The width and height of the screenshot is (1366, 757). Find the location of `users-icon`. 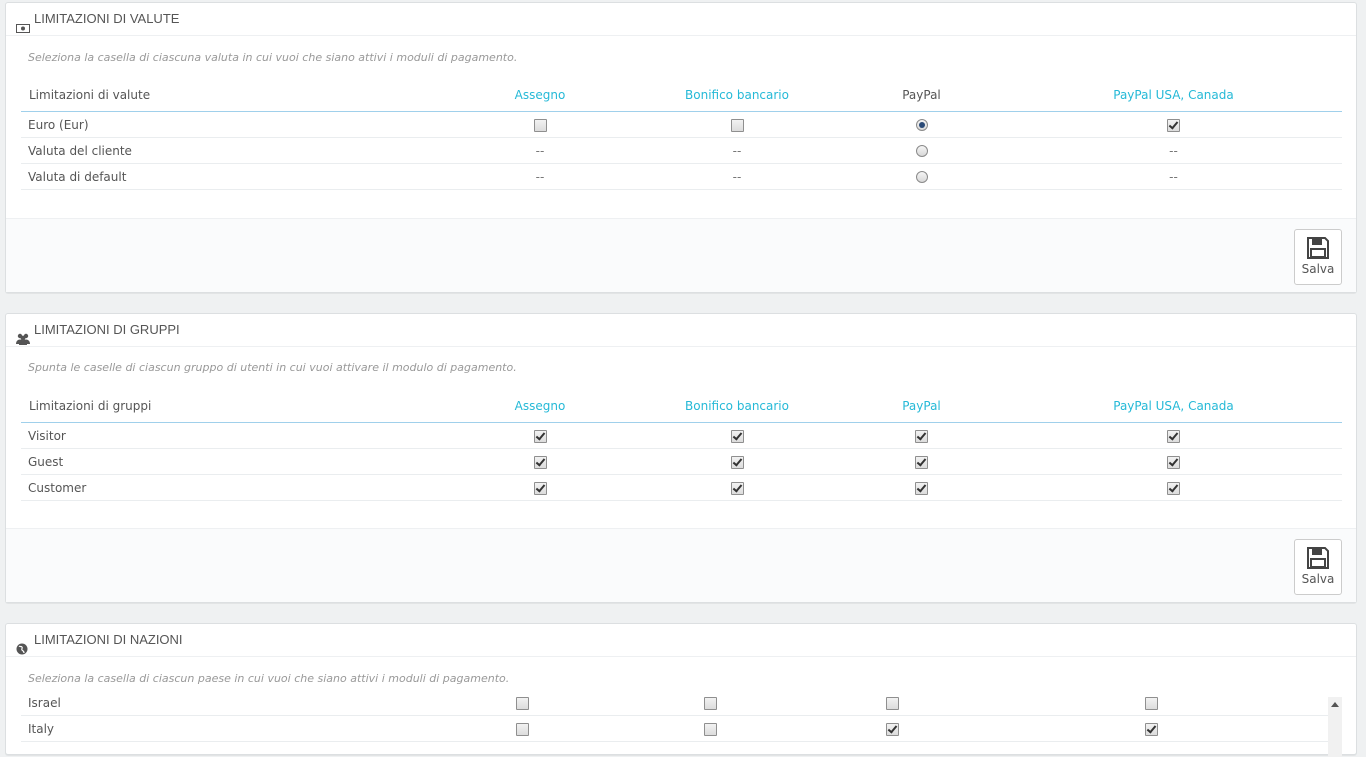

users-icon is located at coordinates (23, 334).